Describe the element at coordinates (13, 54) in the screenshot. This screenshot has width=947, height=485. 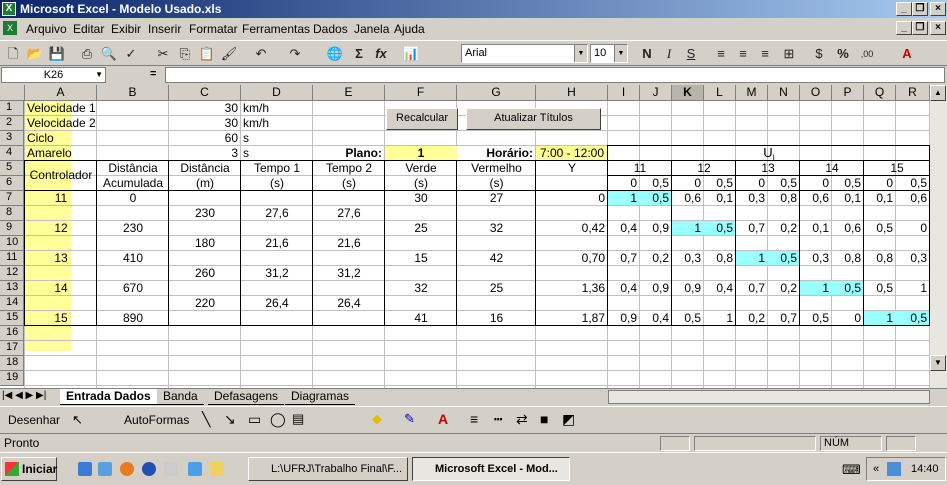
I see `new-icon: 🗋` at that location.